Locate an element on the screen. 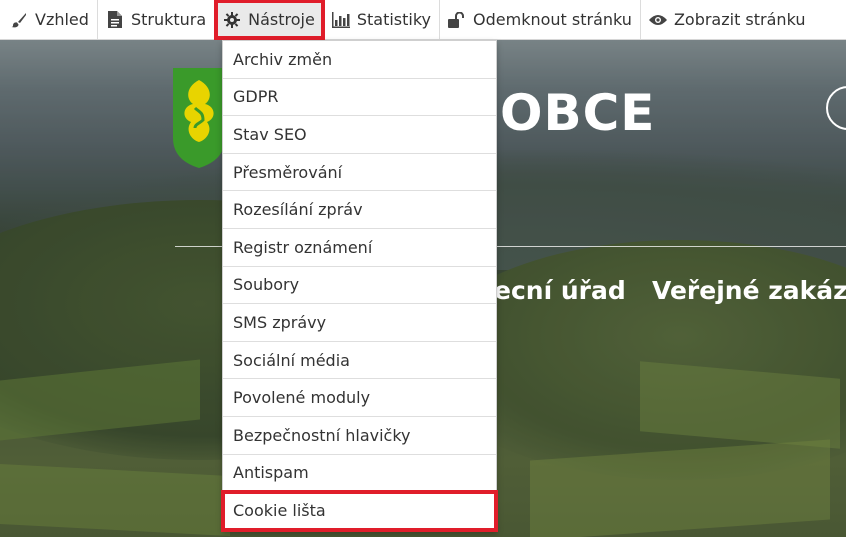 The height and width of the screenshot is (537, 846). menu-item-antispam: Antispam is located at coordinates (359, 474).